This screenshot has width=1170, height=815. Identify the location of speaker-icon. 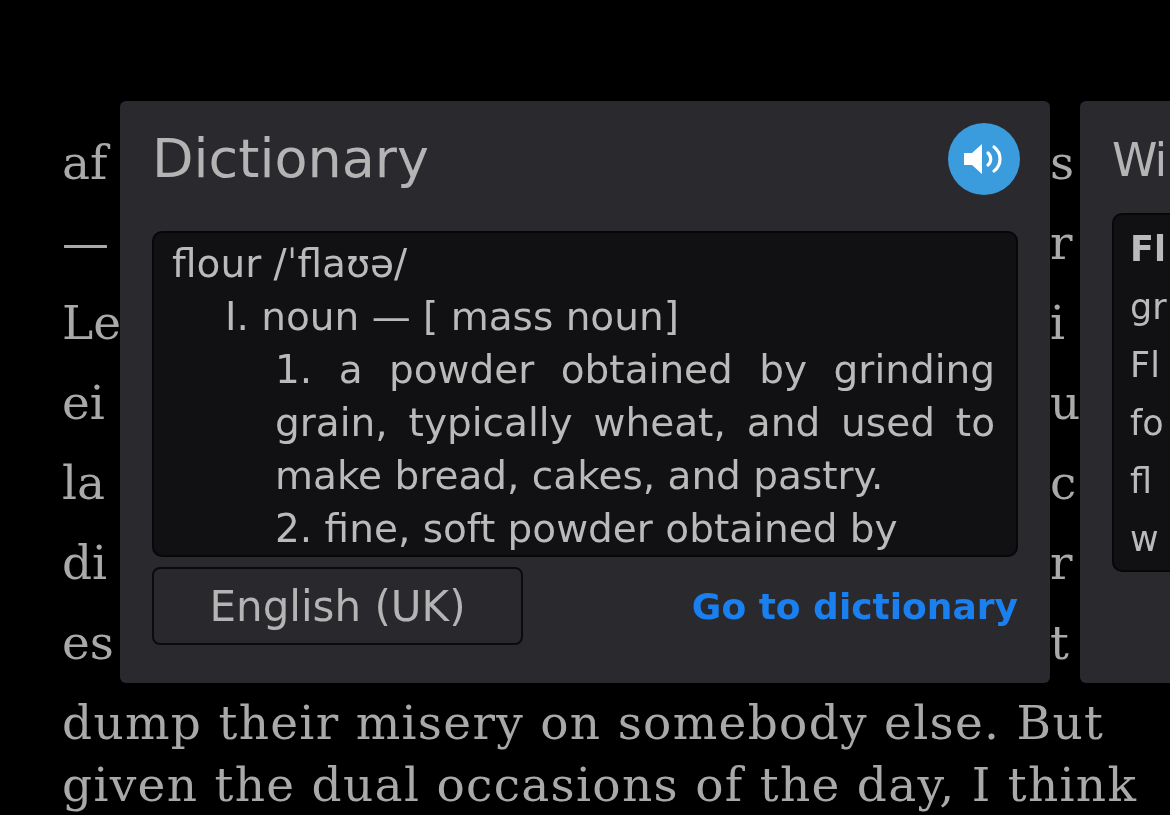
(984, 159).